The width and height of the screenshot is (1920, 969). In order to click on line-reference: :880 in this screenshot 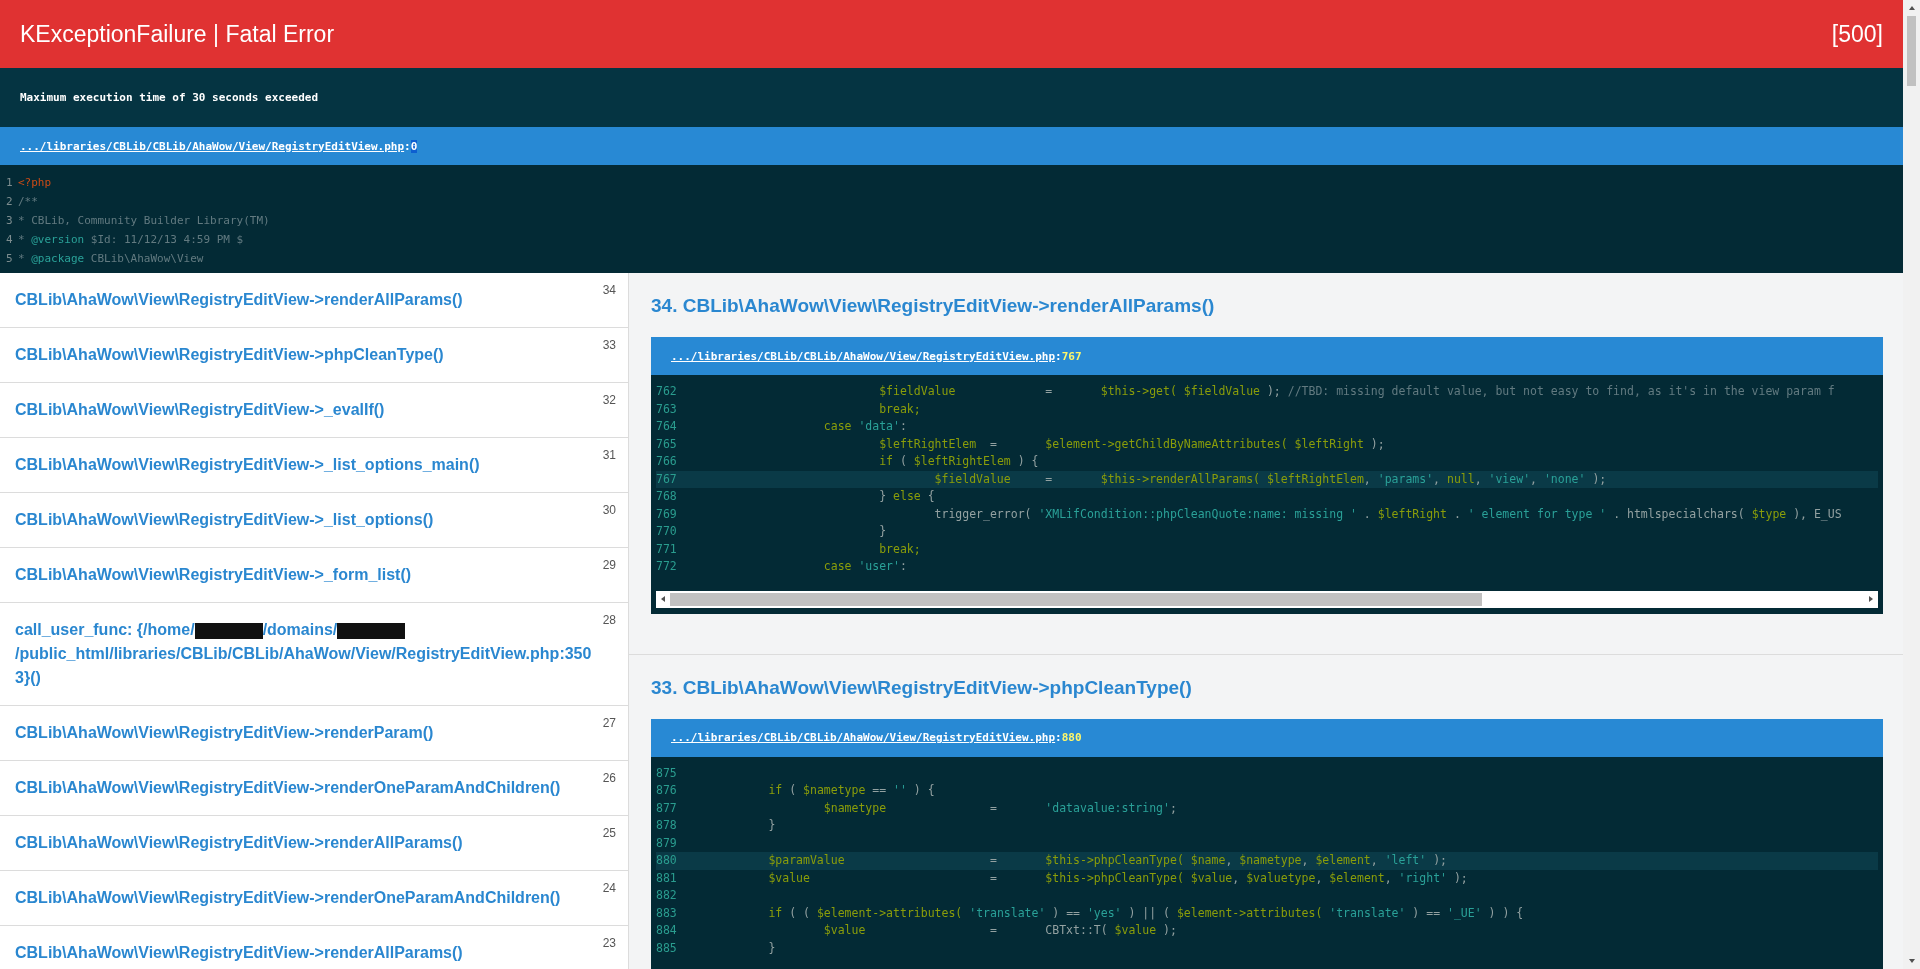, I will do `click(1068, 737)`.